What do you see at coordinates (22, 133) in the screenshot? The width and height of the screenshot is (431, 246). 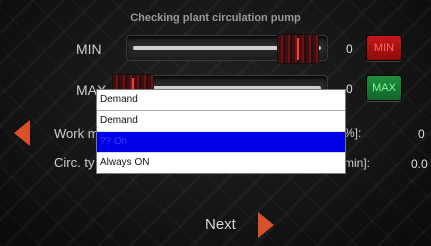 I see `chevron-left-icon` at bounding box center [22, 133].